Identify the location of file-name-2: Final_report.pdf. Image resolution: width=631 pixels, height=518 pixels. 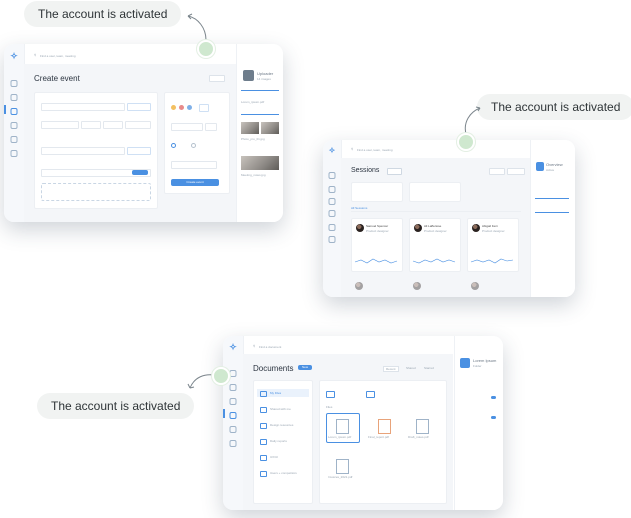
(378, 437).